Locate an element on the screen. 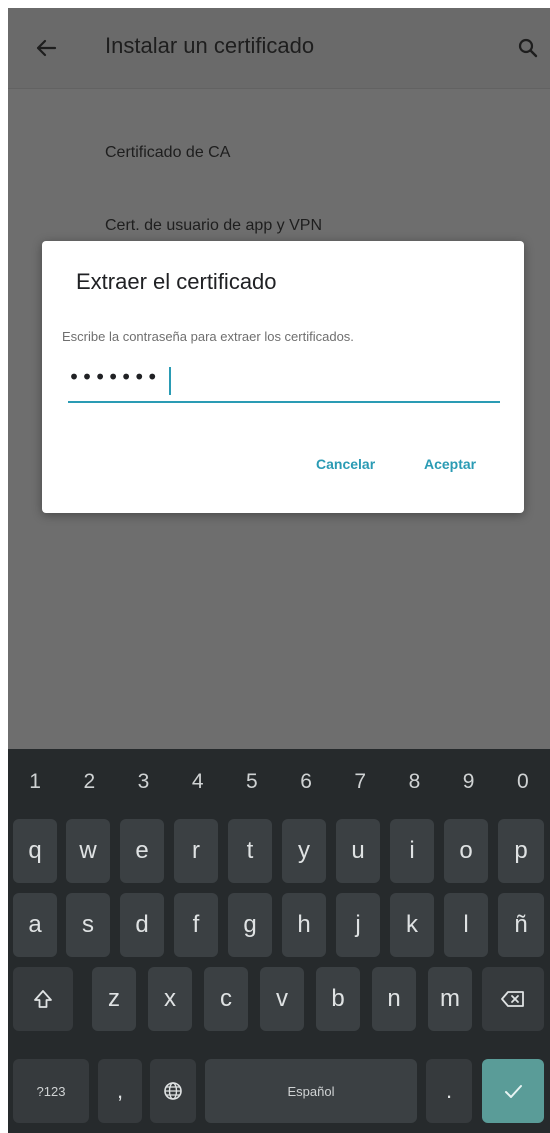 The height and width of the screenshot is (1133, 550). password-masked-value: ••••••• is located at coordinates (114, 377).